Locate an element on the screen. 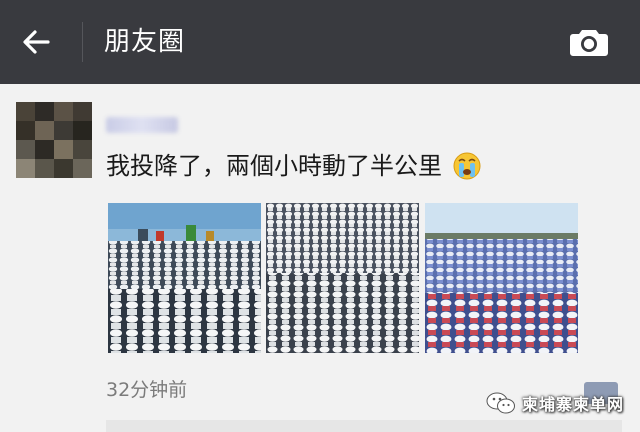 The width and height of the screenshot is (640, 432). page-title: 朋友圈 is located at coordinates (145, 42).